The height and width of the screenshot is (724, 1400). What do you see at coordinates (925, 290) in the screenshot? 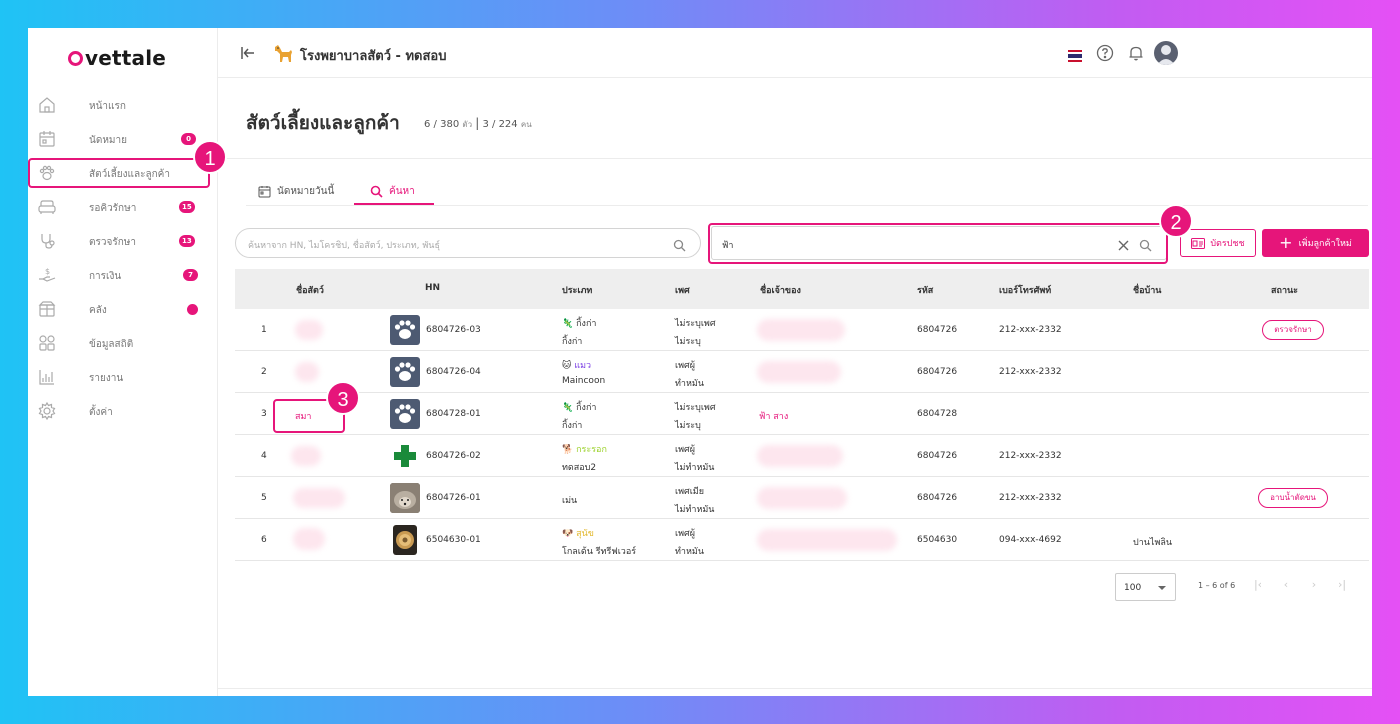
I see `col-code: รหัส` at bounding box center [925, 290].